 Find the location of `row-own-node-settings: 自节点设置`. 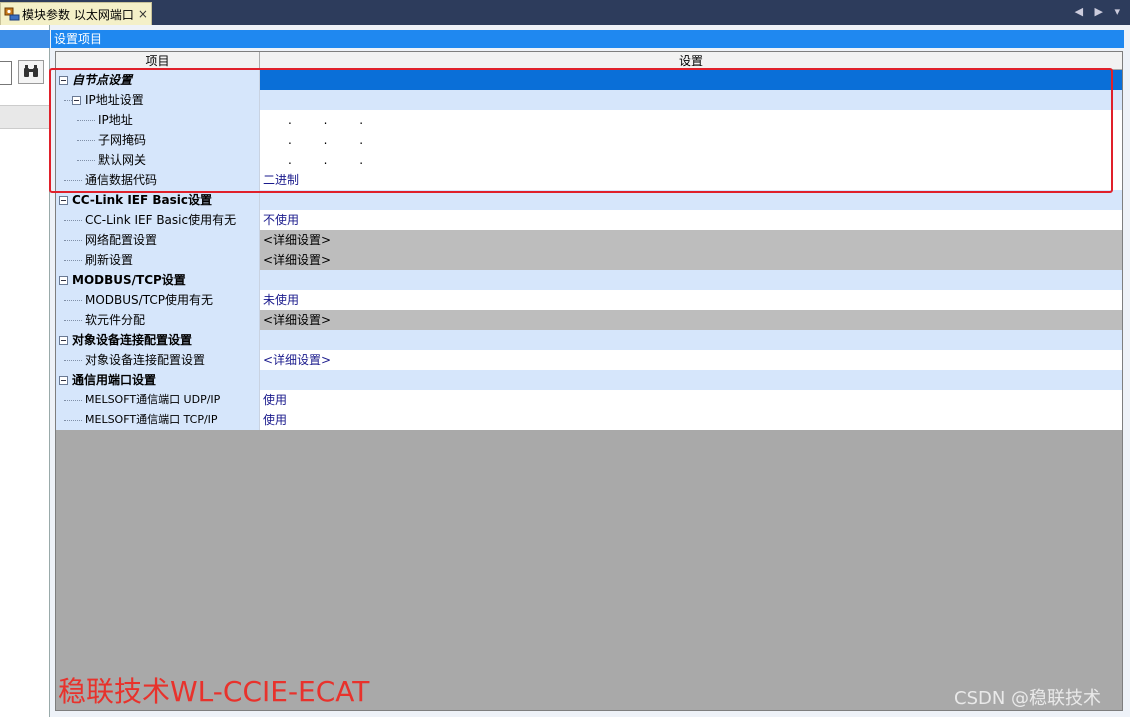

row-own-node-settings: 自节点设置 is located at coordinates (589, 80).